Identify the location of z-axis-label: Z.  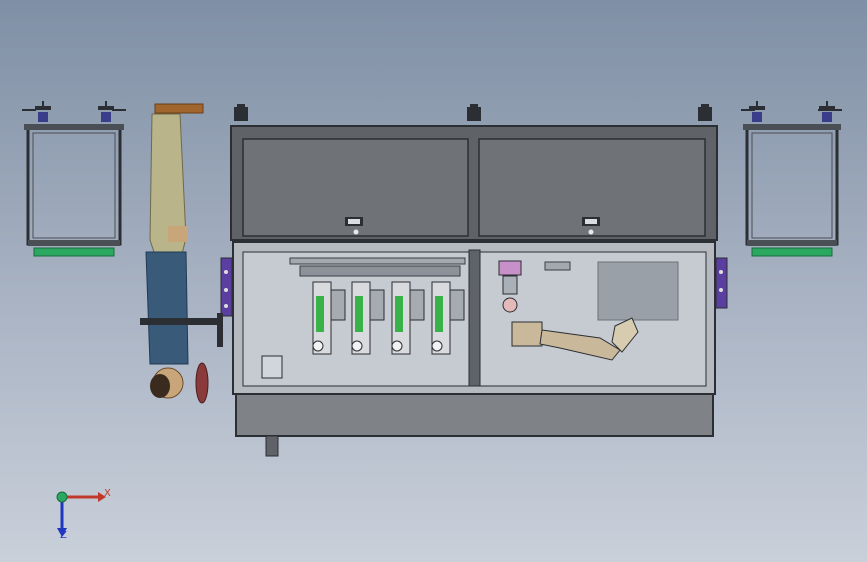
(63, 535).